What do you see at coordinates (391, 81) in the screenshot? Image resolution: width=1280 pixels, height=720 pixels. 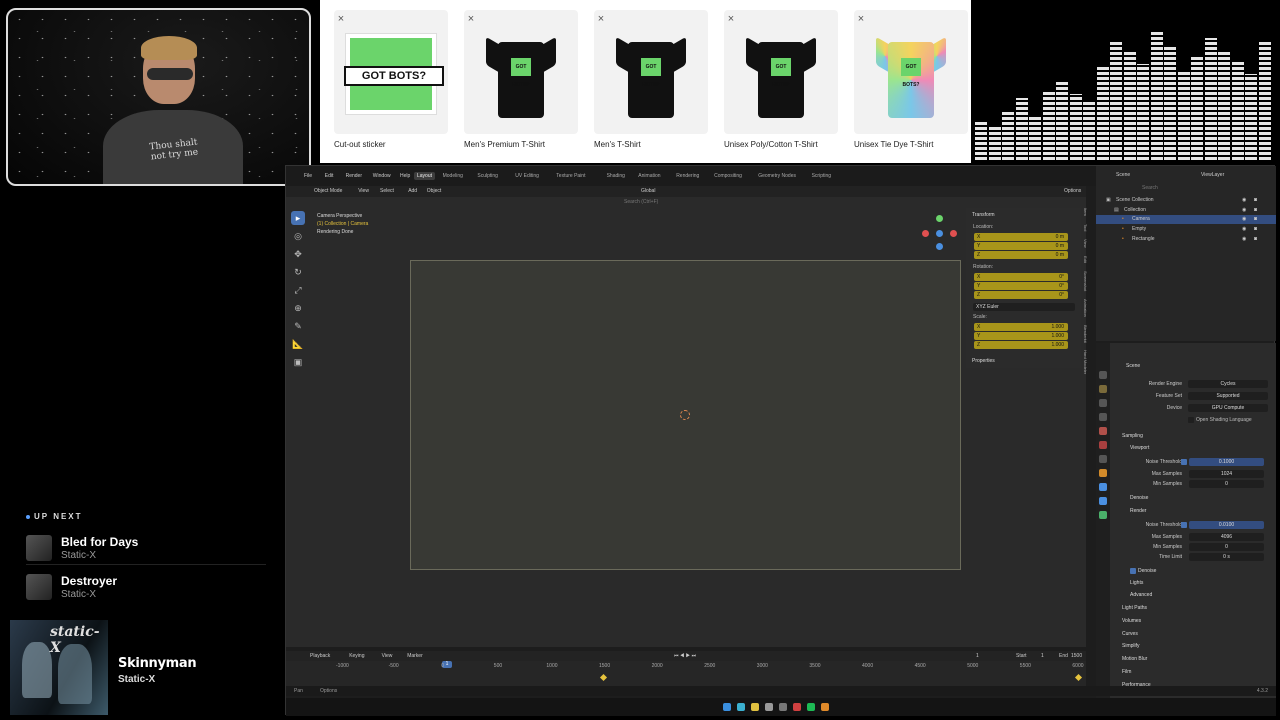 I see `merch-card: GOT BOTS? × Cut-out sticker` at bounding box center [391, 81].